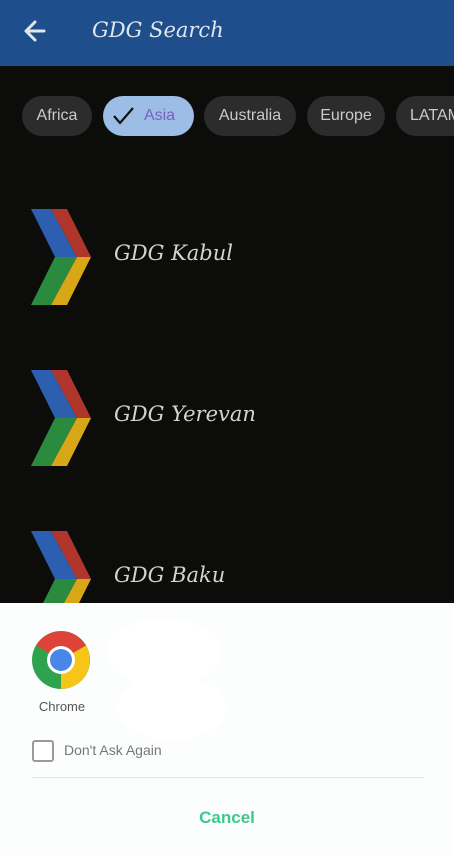 The height and width of the screenshot is (856, 454). What do you see at coordinates (62, 706) in the screenshot?
I see `chrome-label: Chrome` at bounding box center [62, 706].